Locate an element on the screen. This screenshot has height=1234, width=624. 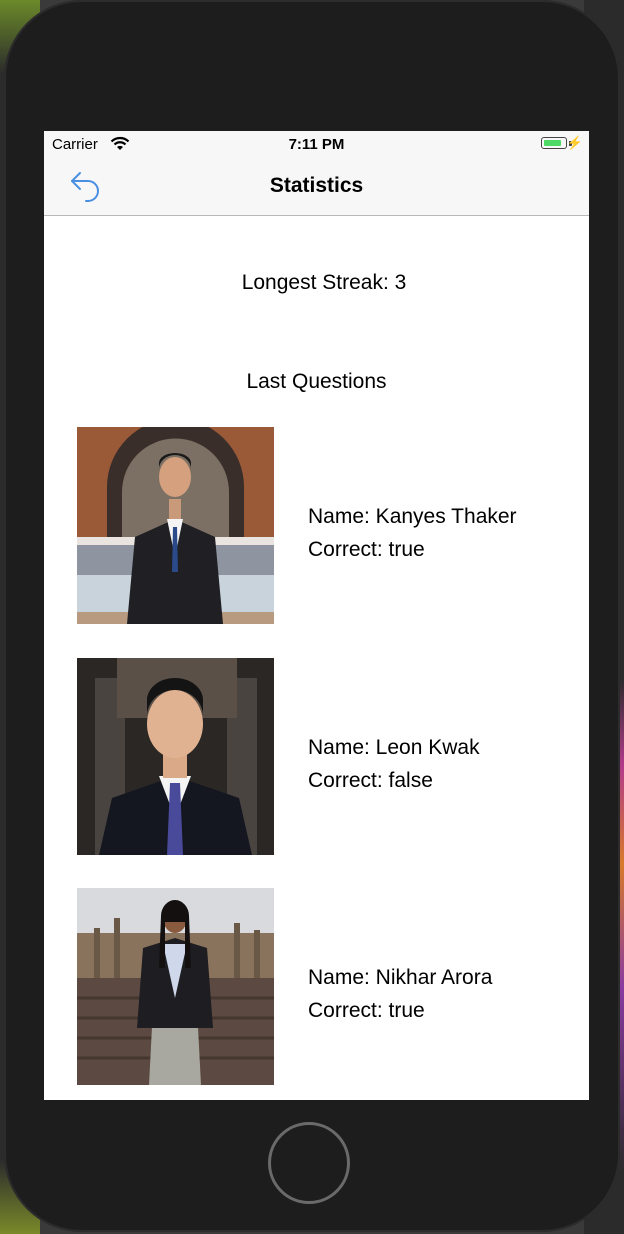
battery-icon is located at coordinates (554, 143).